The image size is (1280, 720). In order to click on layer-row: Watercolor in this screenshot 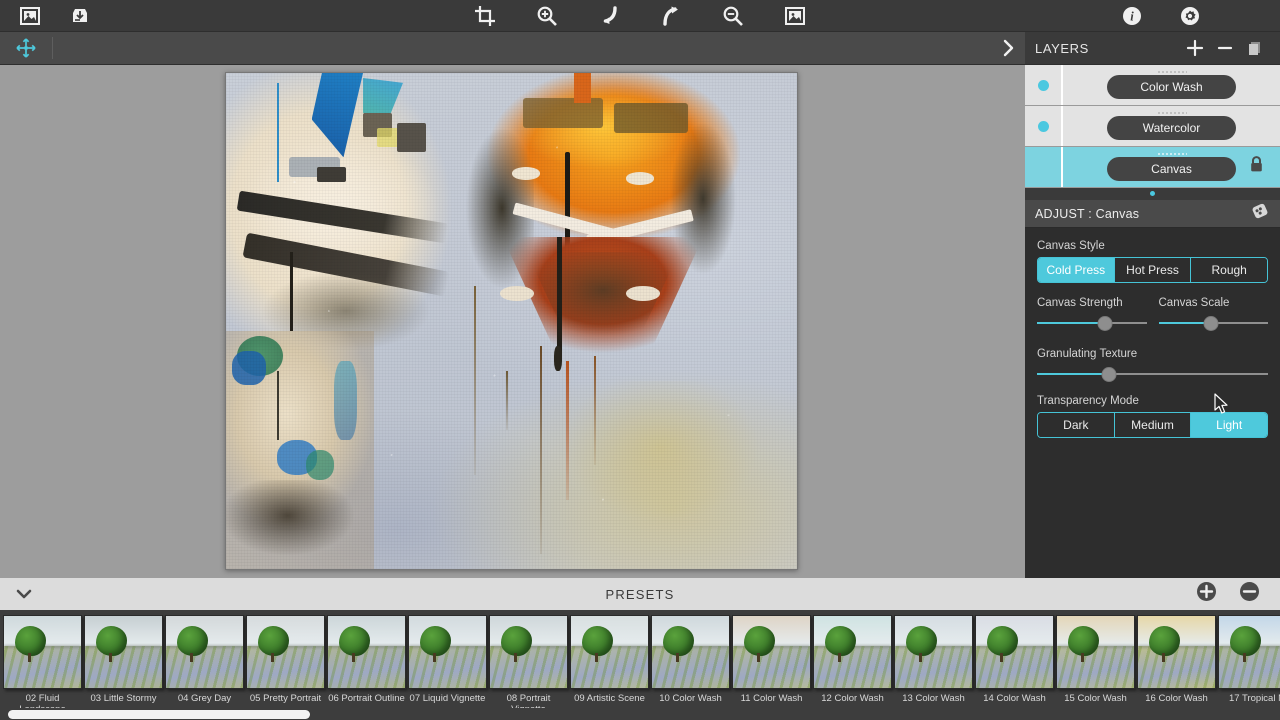, I will do `click(1152, 126)`.